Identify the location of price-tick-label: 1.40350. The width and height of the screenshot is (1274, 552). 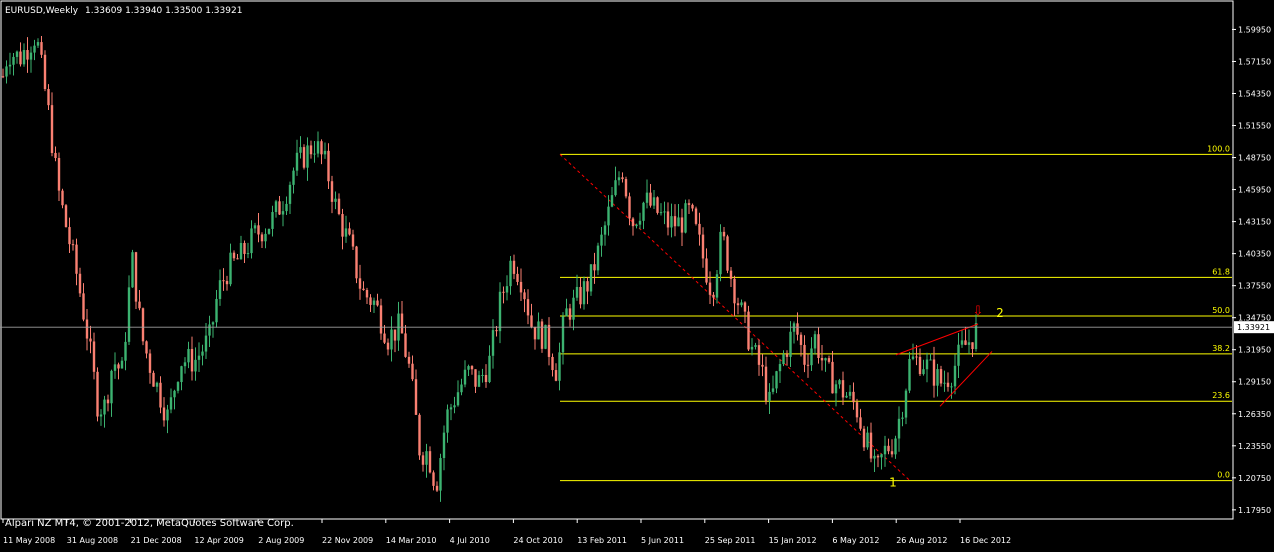
(1254, 254).